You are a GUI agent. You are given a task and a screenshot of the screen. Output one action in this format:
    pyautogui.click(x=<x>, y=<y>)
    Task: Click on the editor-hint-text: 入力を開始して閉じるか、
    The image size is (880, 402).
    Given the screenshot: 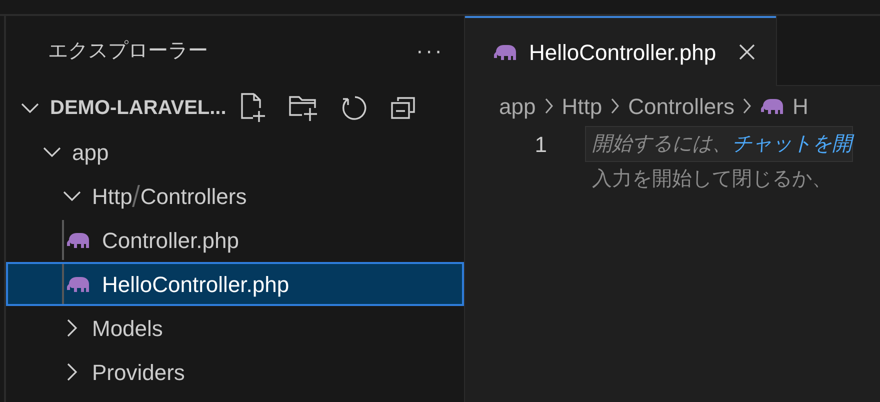 What is the action you would take?
    pyautogui.click(x=712, y=179)
    